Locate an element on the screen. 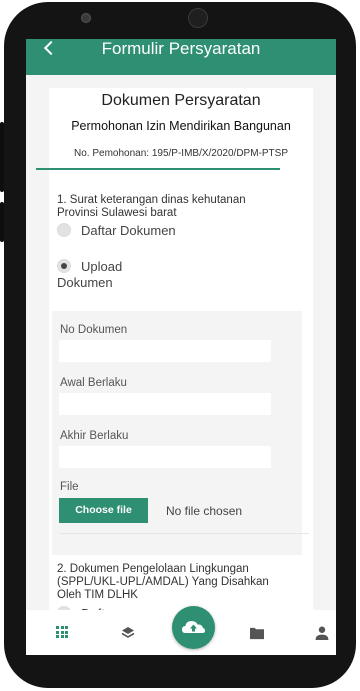  upload-fab is located at coordinates (193, 627).